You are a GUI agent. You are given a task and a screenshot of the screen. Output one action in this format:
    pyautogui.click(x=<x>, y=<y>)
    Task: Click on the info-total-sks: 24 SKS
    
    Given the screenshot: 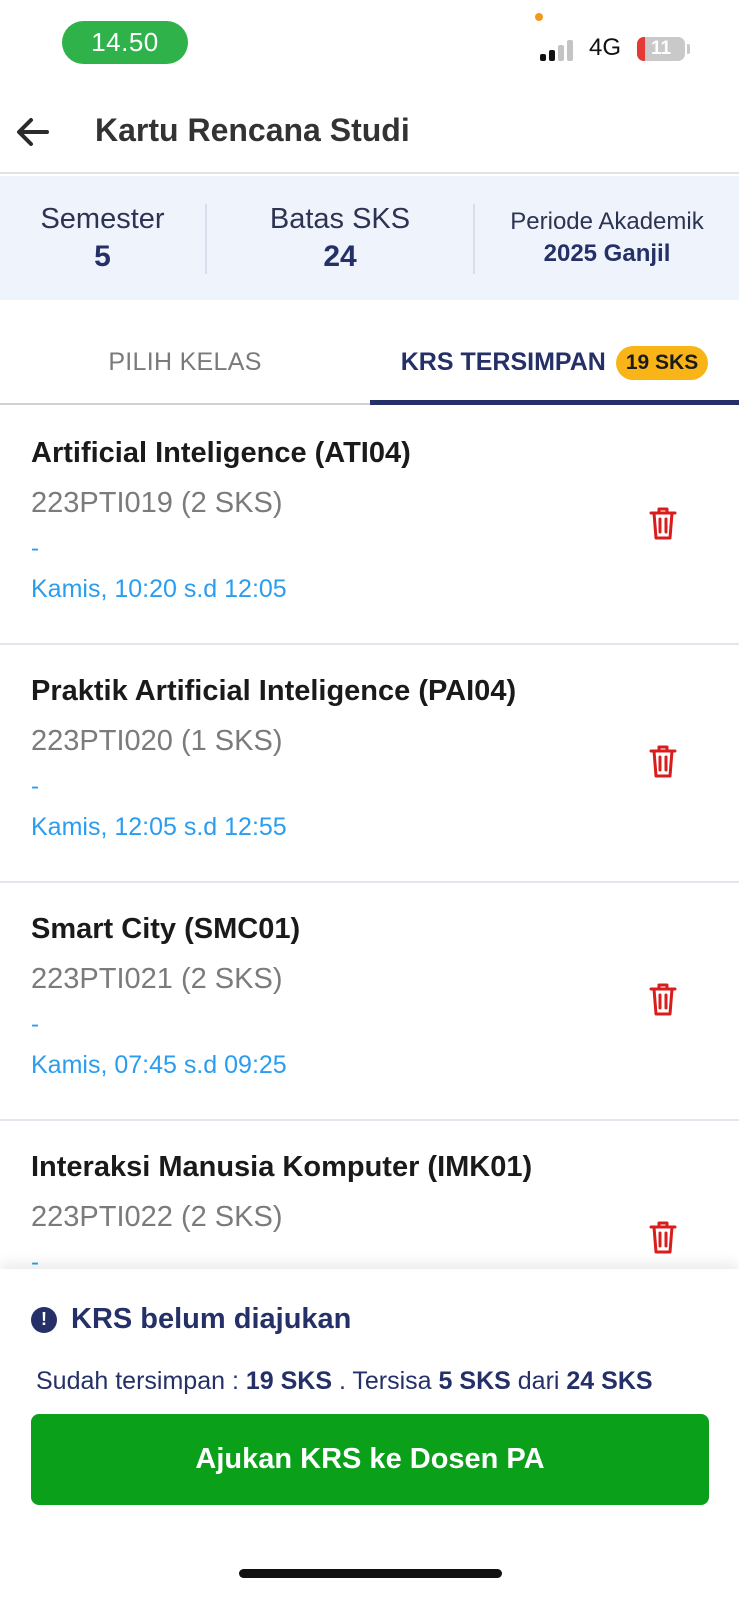 What is the action you would take?
    pyautogui.click(x=609, y=1381)
    